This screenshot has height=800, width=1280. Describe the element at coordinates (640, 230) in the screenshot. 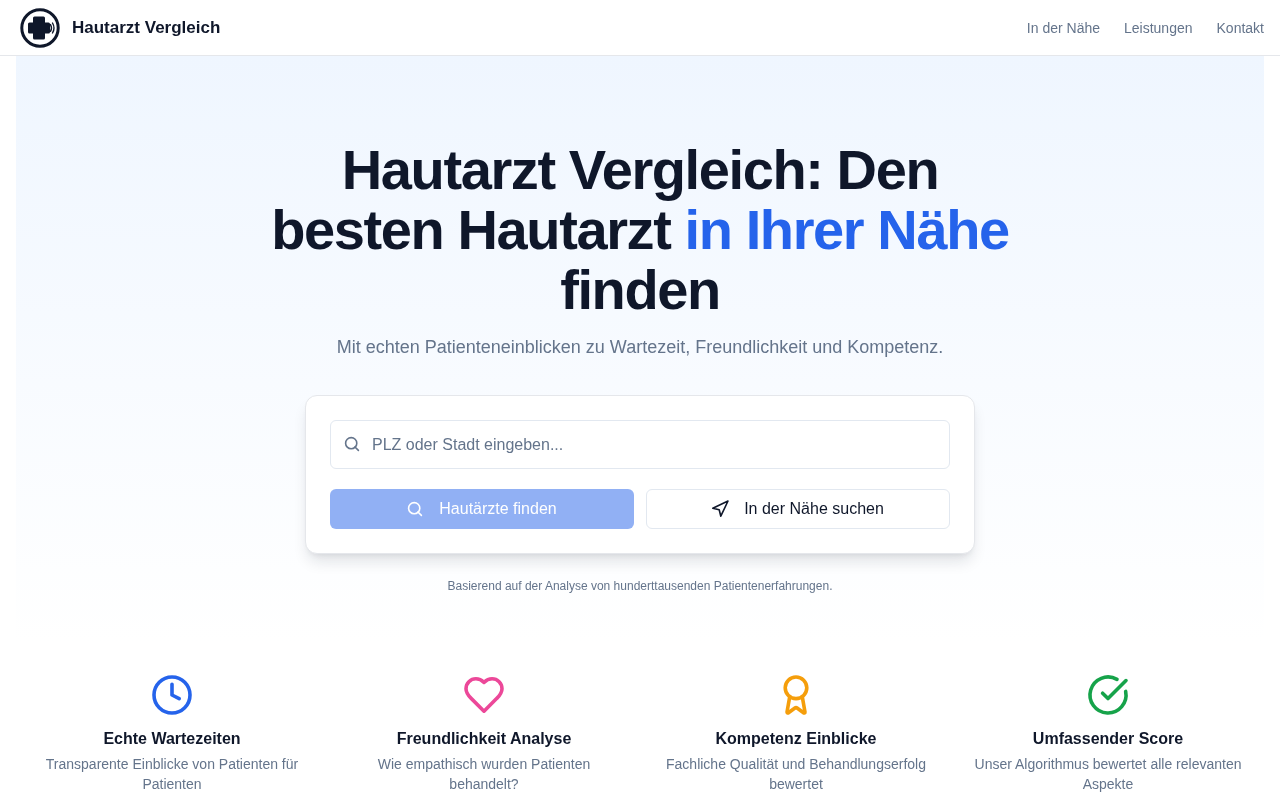

I see `hero-heading: Hautarzt Vergleich: Den besten Hautarzt in Ihrer Nähe finden` at that location.